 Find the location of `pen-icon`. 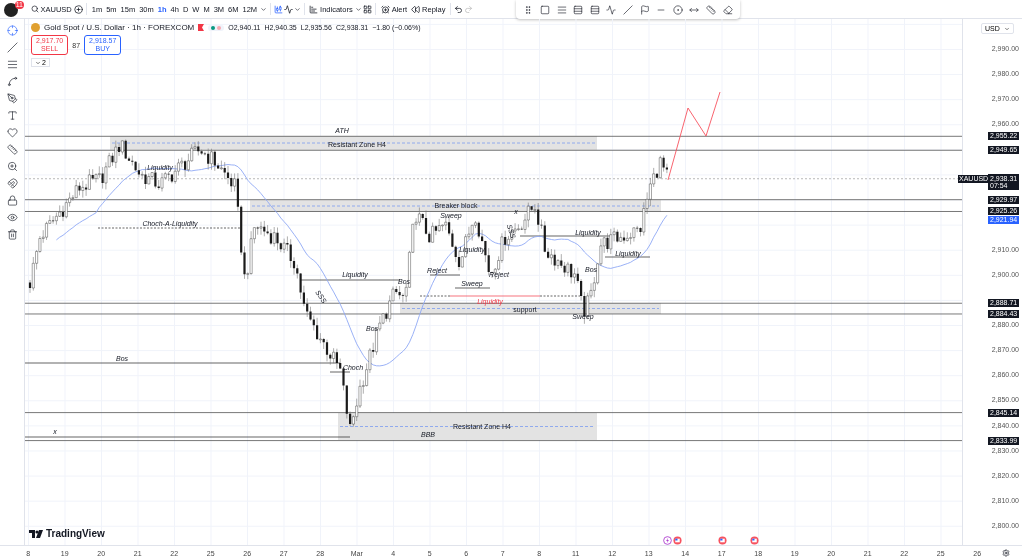

pen-icon is located at coordinates (12, 98).